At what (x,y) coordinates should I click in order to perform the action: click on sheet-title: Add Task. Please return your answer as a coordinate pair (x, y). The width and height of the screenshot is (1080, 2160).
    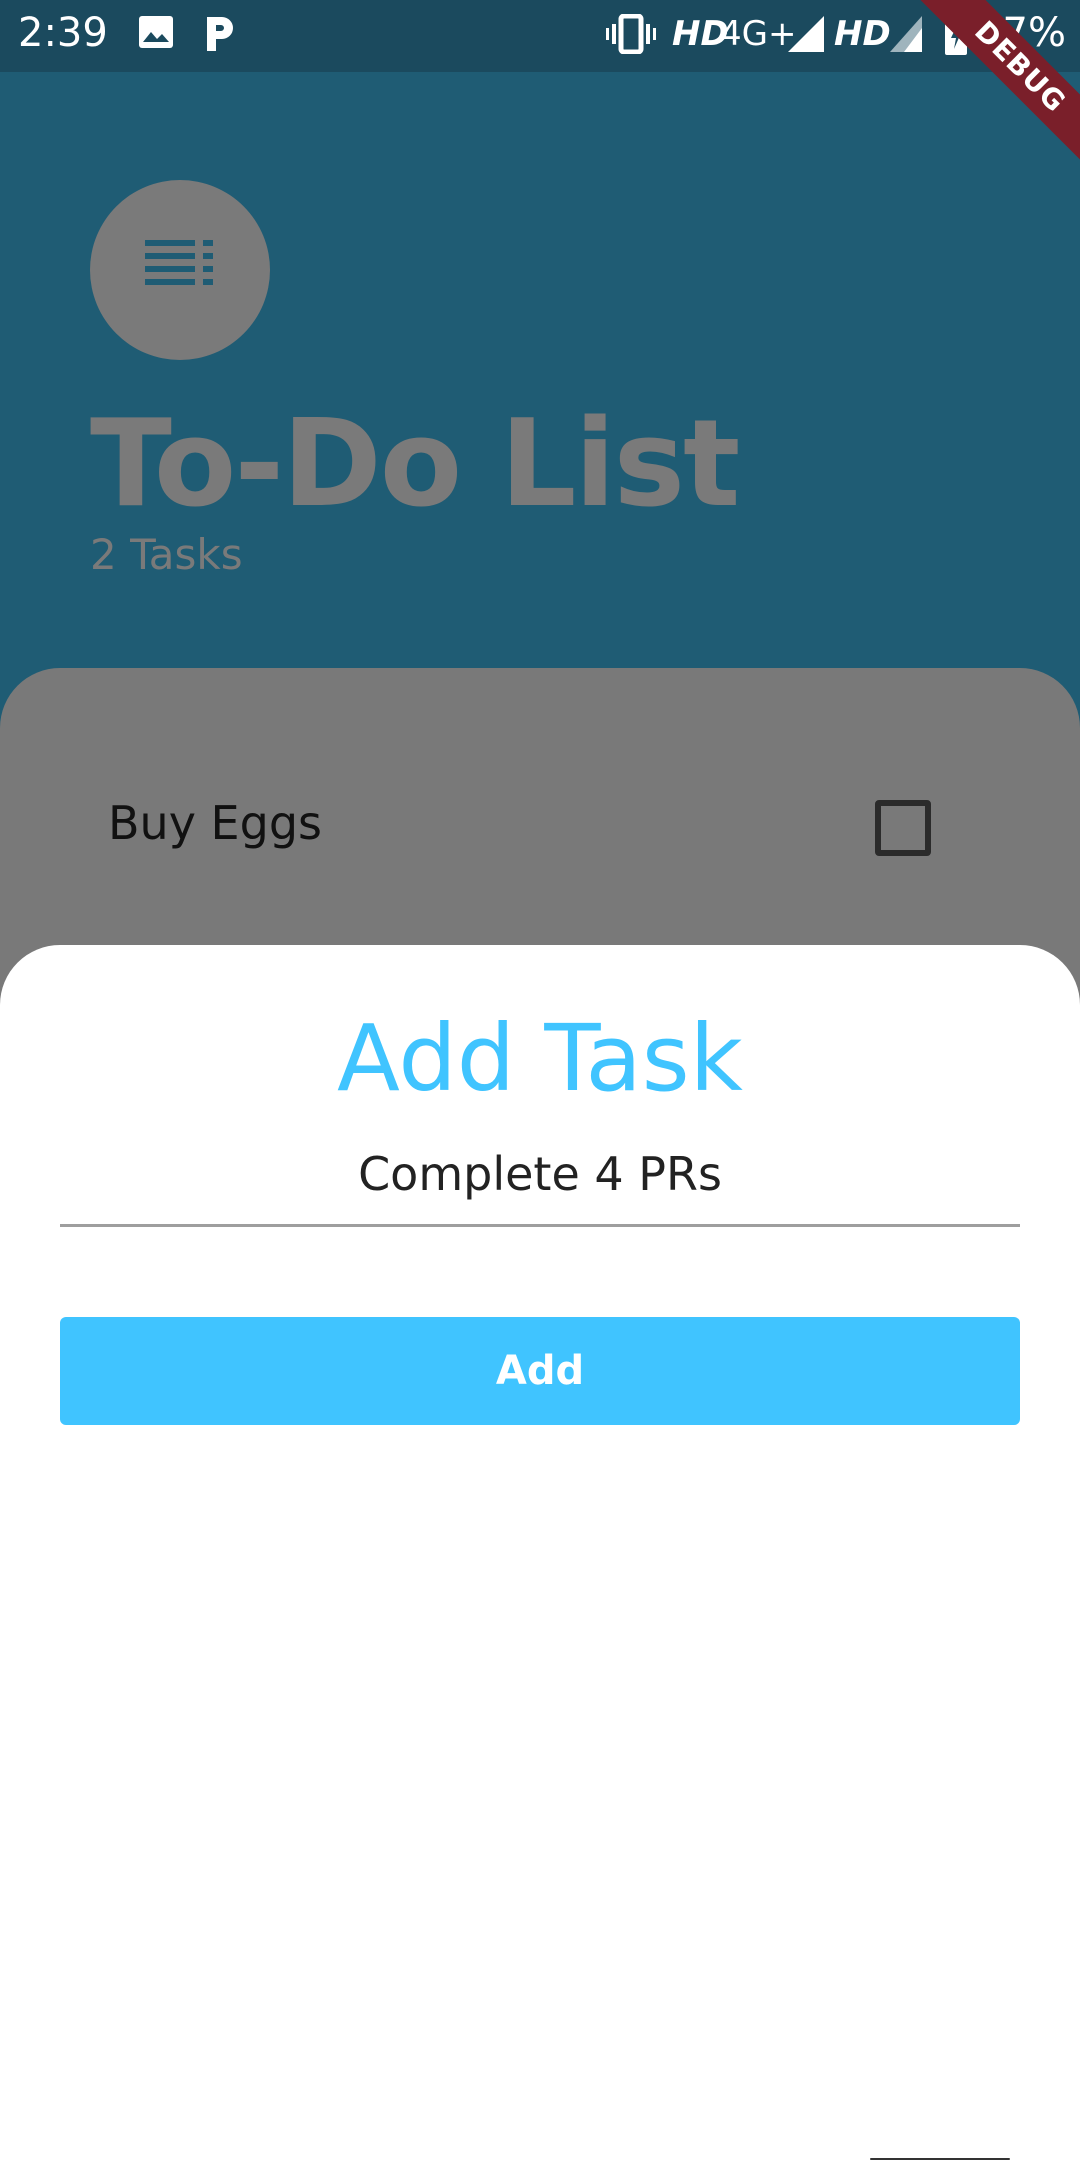
    Looking at the image, I should click on (540, 1058).